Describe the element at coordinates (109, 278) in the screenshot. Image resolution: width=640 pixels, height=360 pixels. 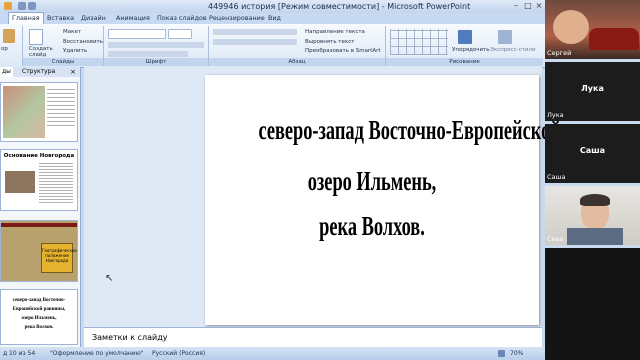
I see `mouse-cursor: ↖` at that location.